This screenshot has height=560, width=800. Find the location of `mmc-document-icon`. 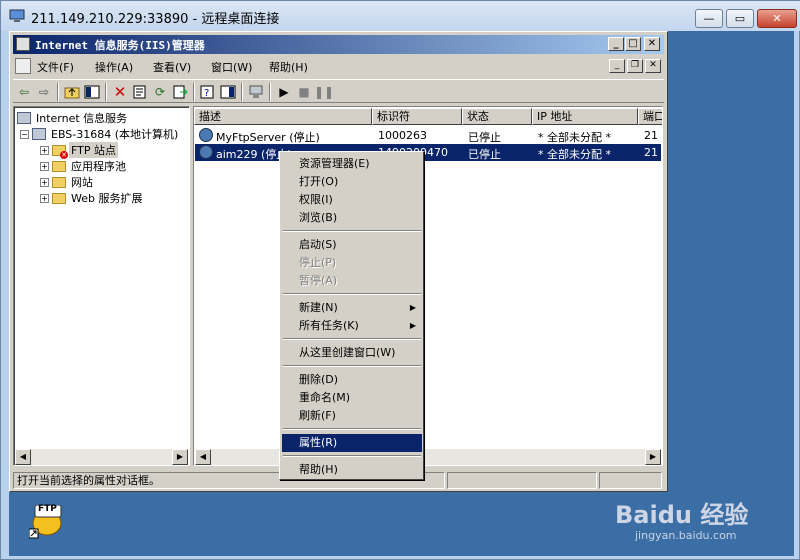

mmc-document-icon is located at coordinates (23, 66).